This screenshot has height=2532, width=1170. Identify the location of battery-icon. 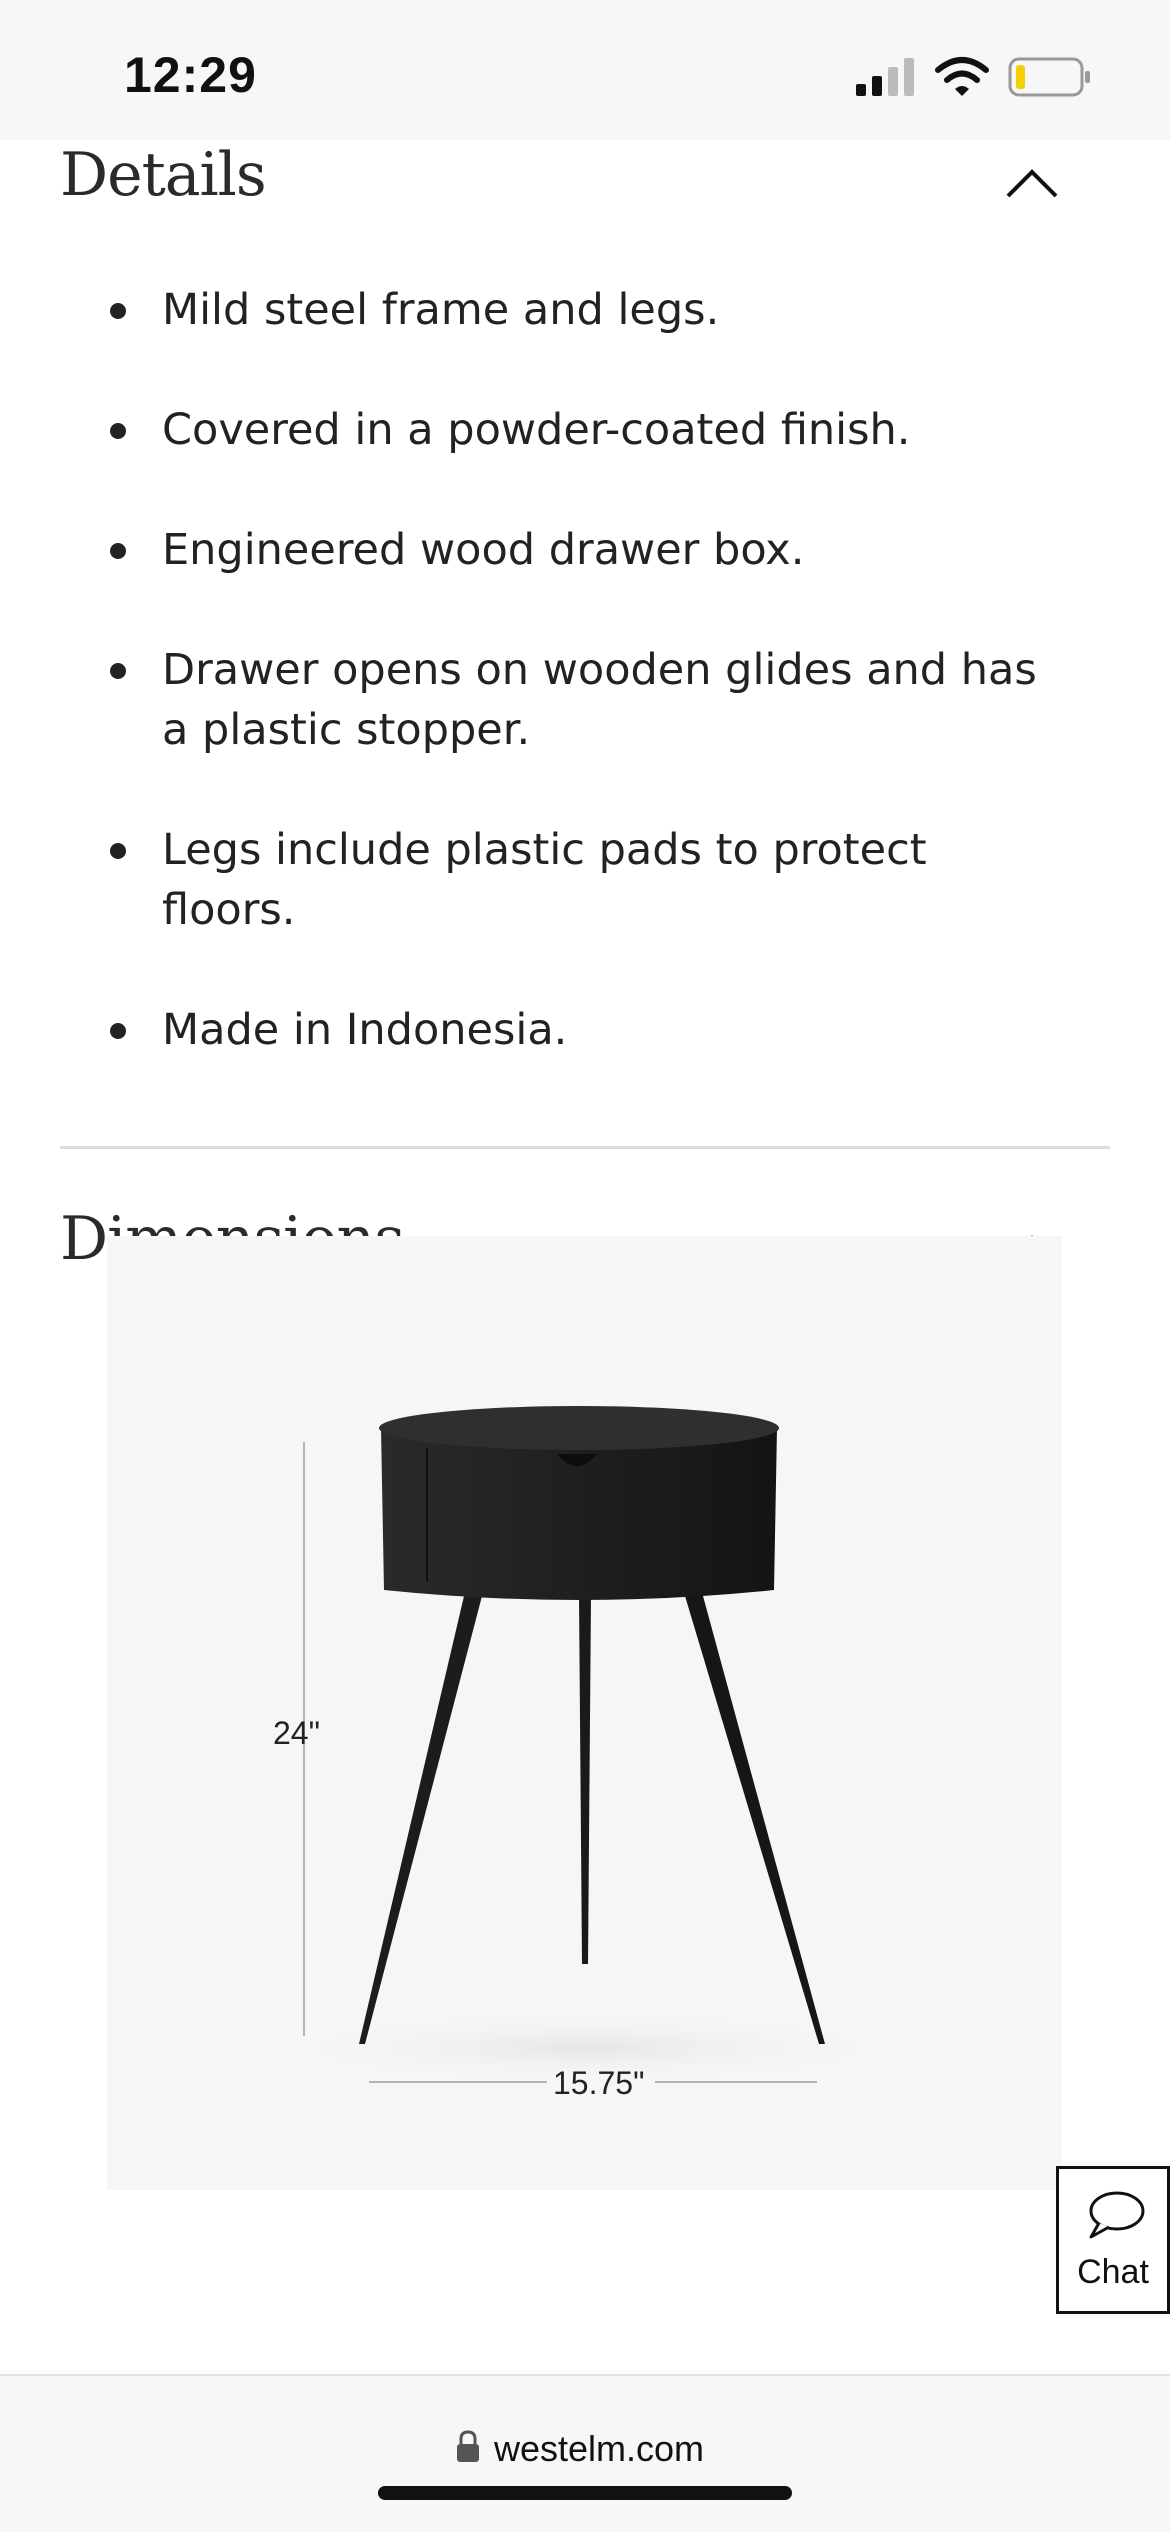
(1049, 77).